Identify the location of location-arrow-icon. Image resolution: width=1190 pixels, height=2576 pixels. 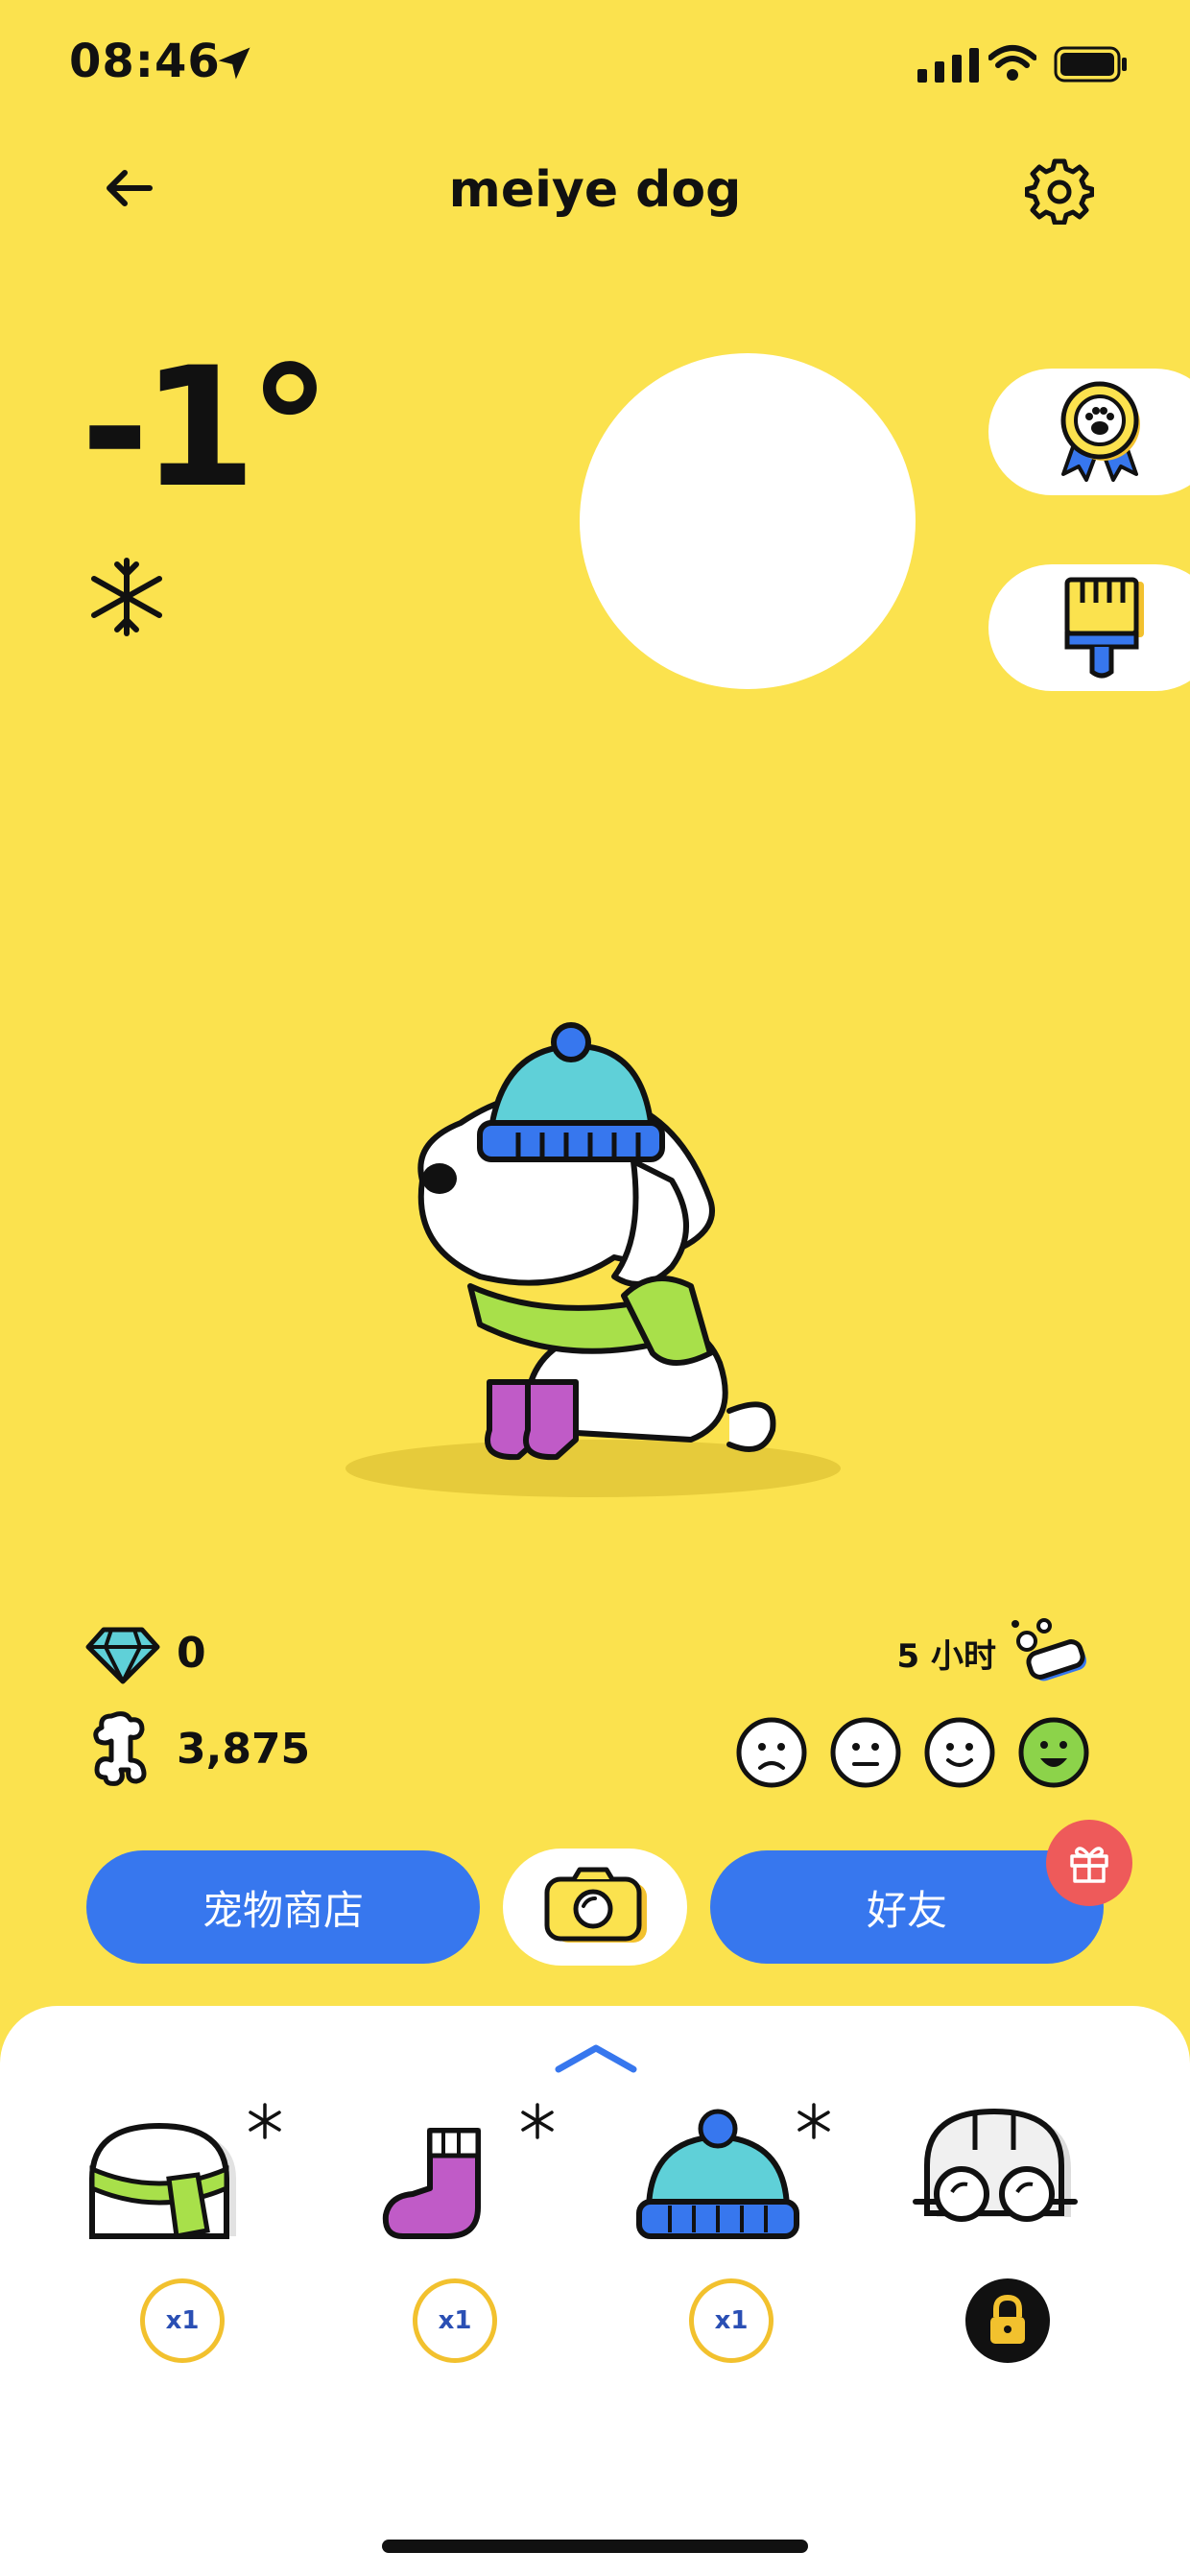
(234, 63).